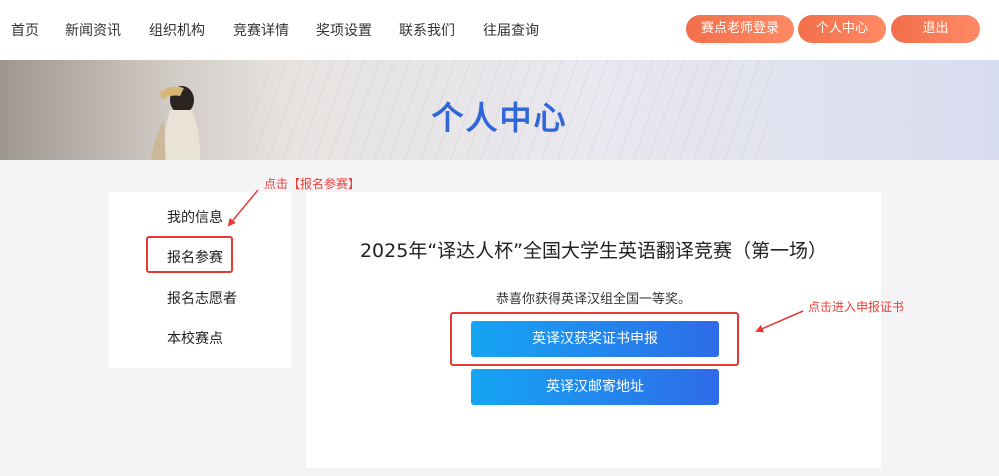 The image size is (999, 476). What do you see at coordinates (312, 184) in the screenshot?
I see `annotation-click-register: 点击【报名参赛】` at bounding box center [312, 184].